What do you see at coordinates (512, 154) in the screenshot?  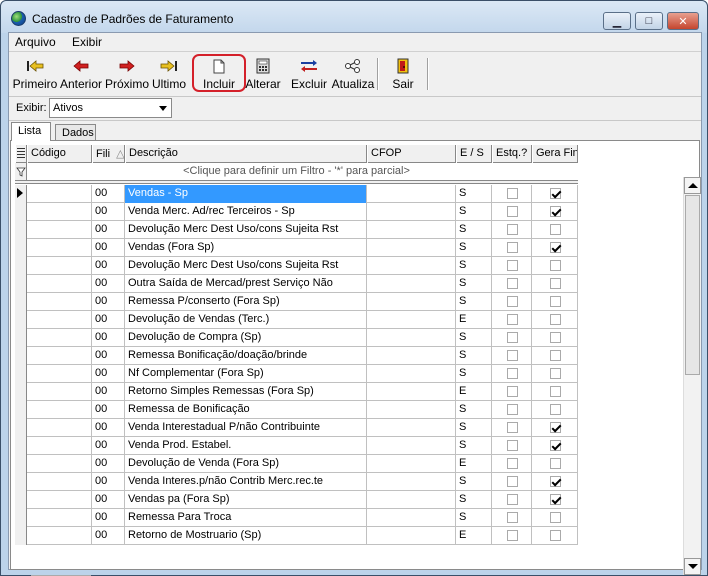 I see `column-header-estq: Estq.?` at bounding box center [512, 154].